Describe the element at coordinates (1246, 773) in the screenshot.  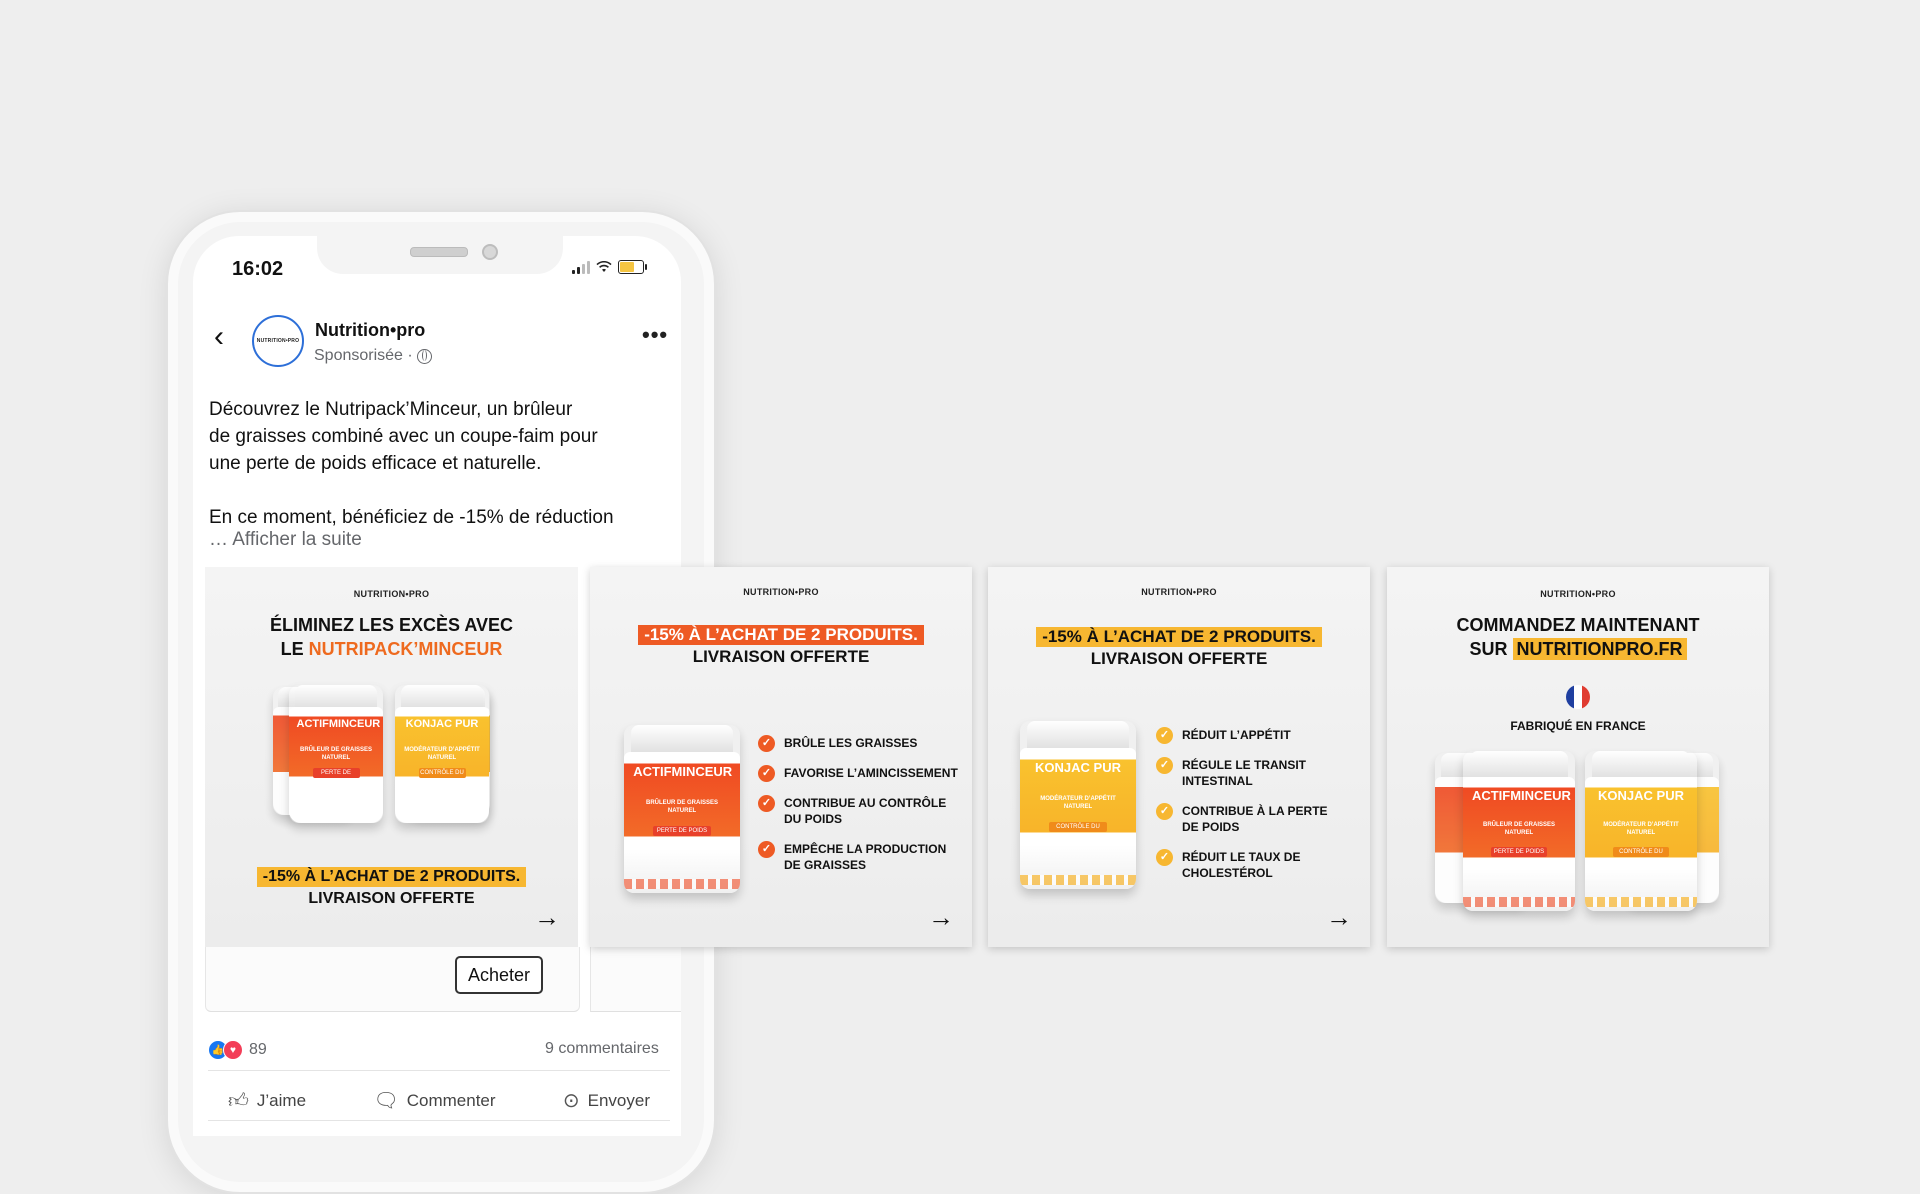
I see `benefit-item: ✓ RÉGULE LE TRANSIT INTESTINAL` at that location.